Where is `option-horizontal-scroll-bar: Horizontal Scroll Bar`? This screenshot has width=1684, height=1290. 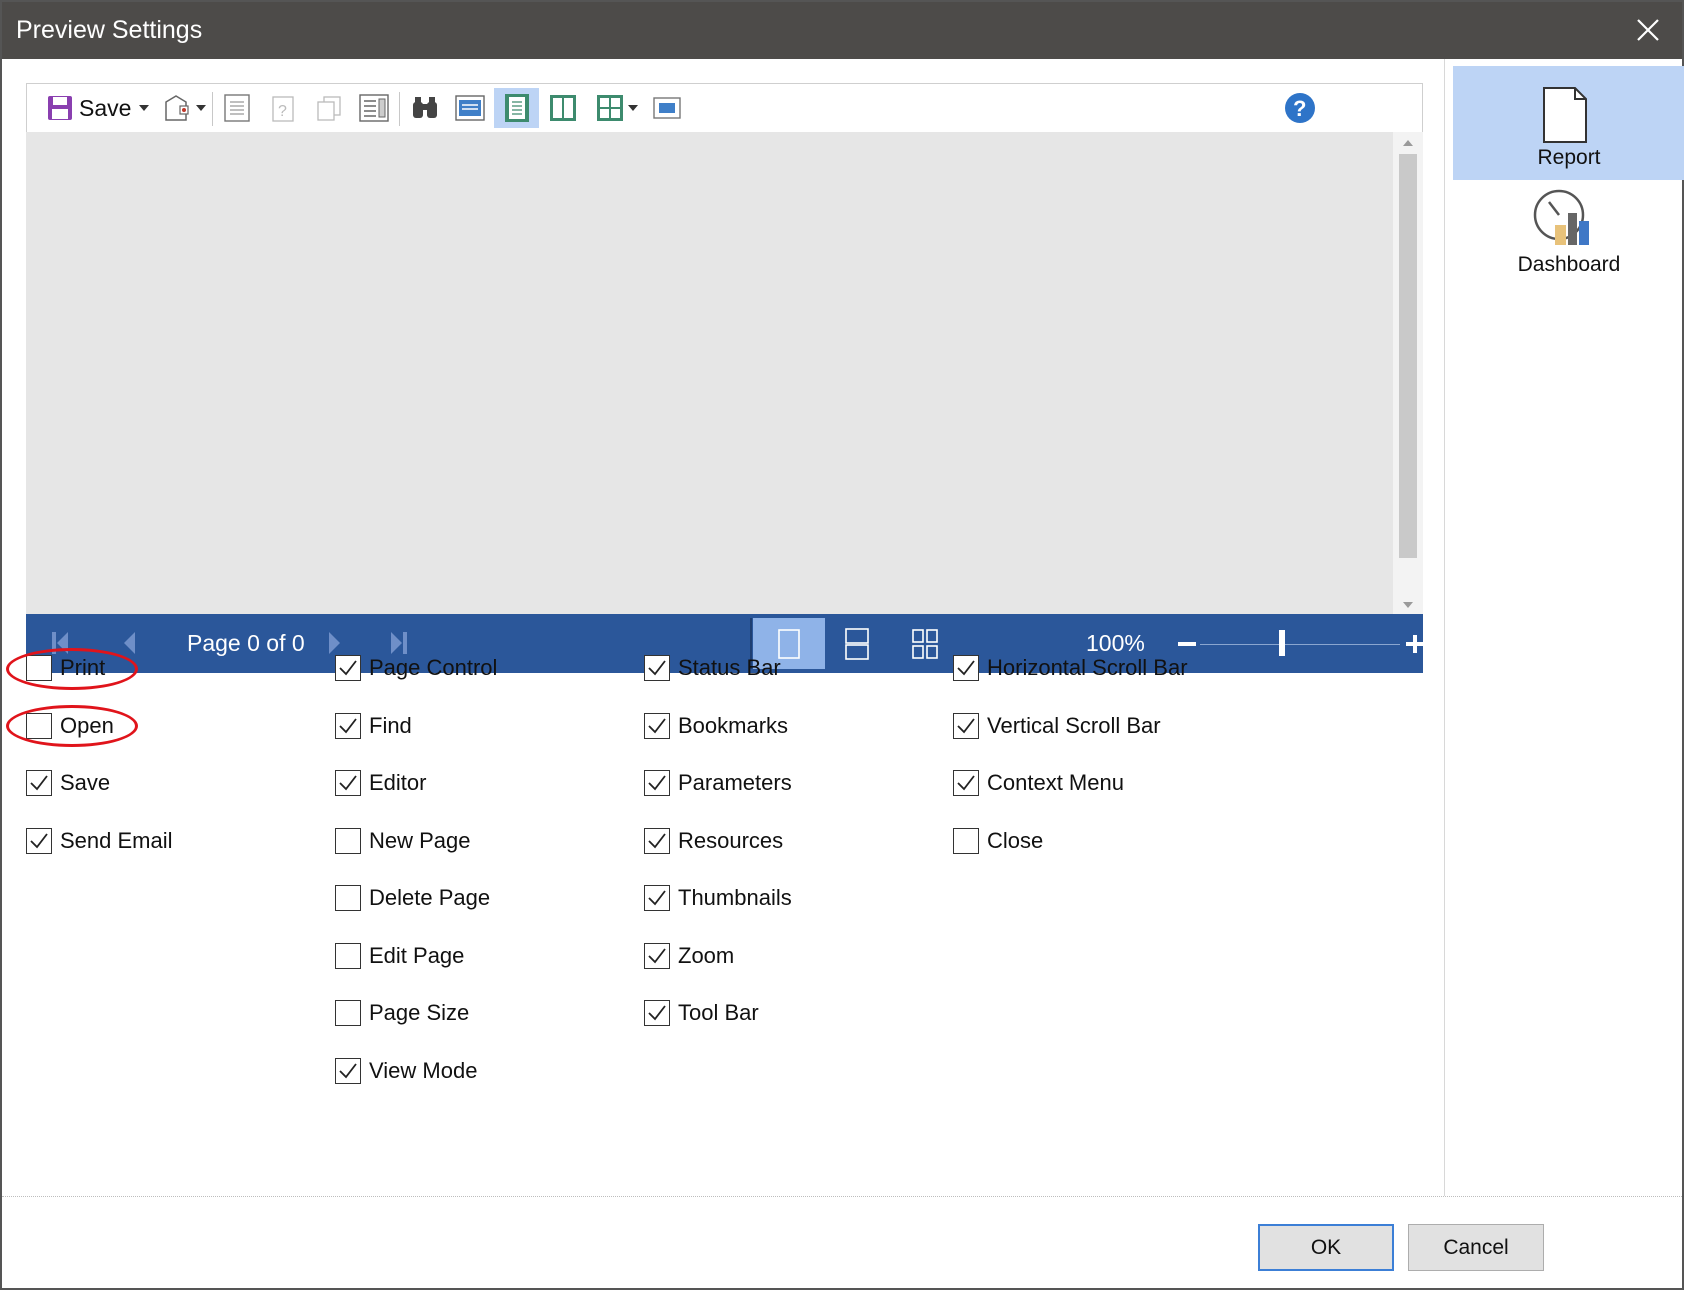 option-horizontal-scroll-bar: Horizontal Scroll Bar is located at coordinates (1070, 668).